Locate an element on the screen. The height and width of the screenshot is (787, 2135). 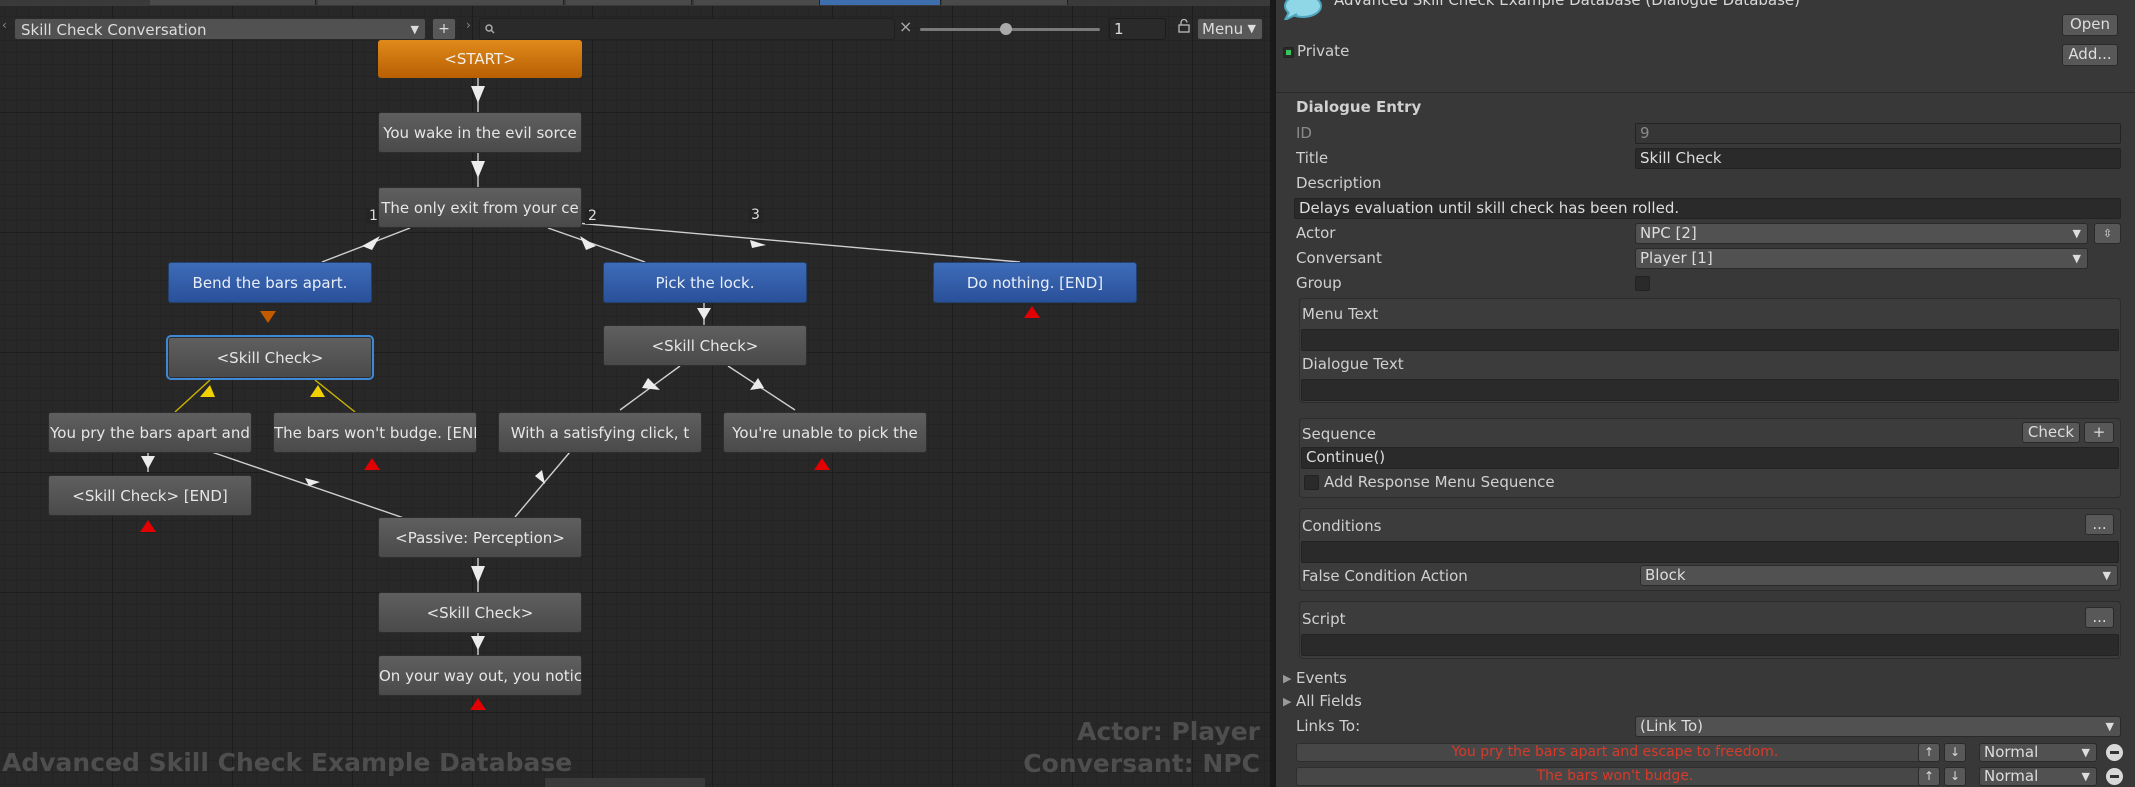
false-condition-label: False Condition Action is located at coordinates (1385, 576).